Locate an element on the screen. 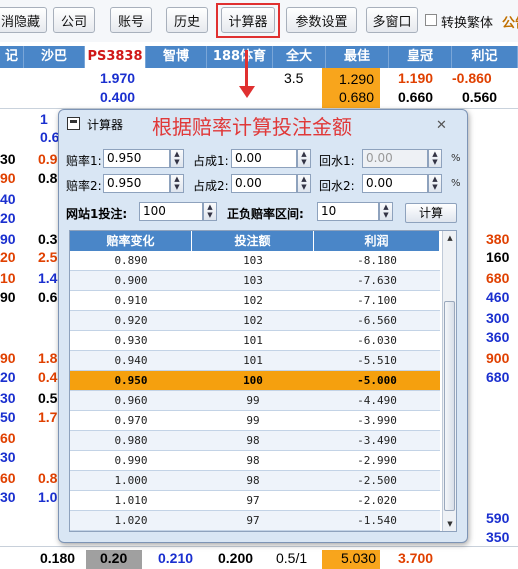 Image resolution: width=518 pixels, height=569 pixels. rebate2-input: 0.00 is located at coordinates (395, 183).